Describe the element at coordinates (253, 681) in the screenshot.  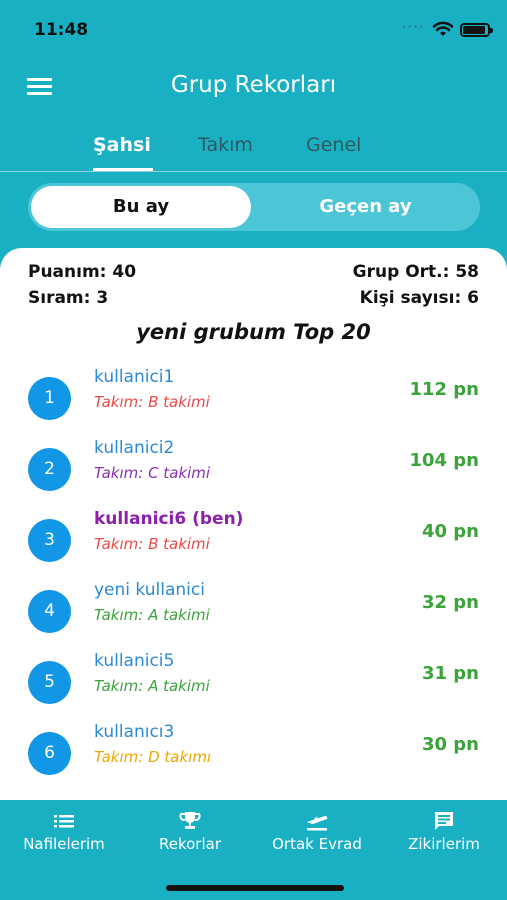
I see `leaderboard-row: 5 kullanici5 Takım: A takimi 31 pn` at that location.